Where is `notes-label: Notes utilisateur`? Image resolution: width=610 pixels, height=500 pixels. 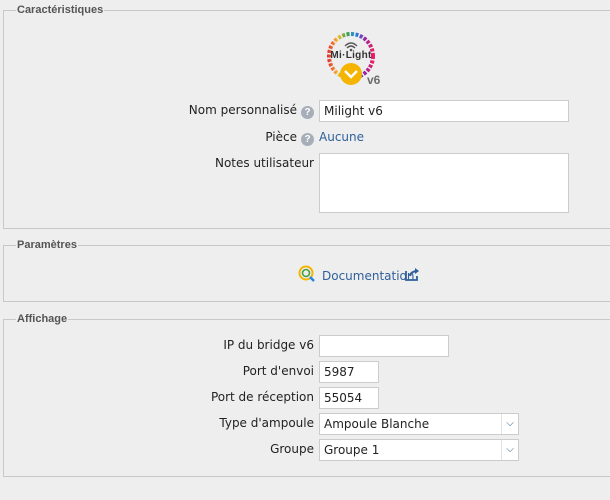 notes-label: Notes utilisateur is located at coordinates (264, 163).